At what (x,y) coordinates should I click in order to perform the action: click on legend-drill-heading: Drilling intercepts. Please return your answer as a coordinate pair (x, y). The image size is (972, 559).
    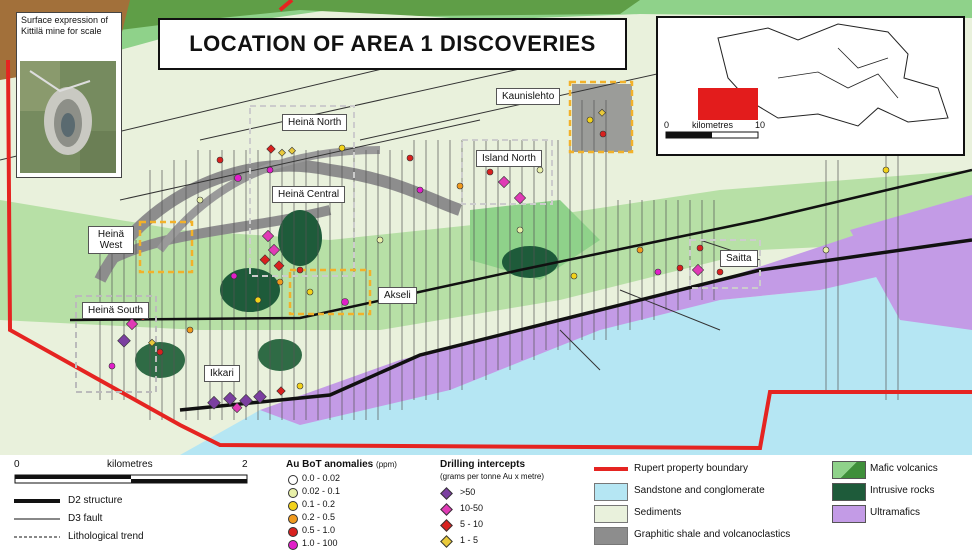
    Looking at the image, I should click on (483, 464).